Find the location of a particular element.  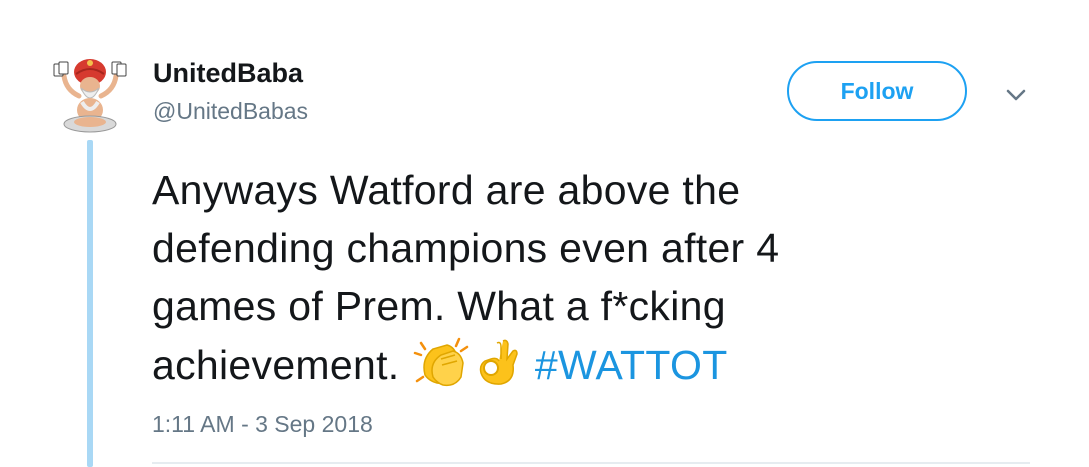

chevron-down-icon is located at coordinates (1016, 95).